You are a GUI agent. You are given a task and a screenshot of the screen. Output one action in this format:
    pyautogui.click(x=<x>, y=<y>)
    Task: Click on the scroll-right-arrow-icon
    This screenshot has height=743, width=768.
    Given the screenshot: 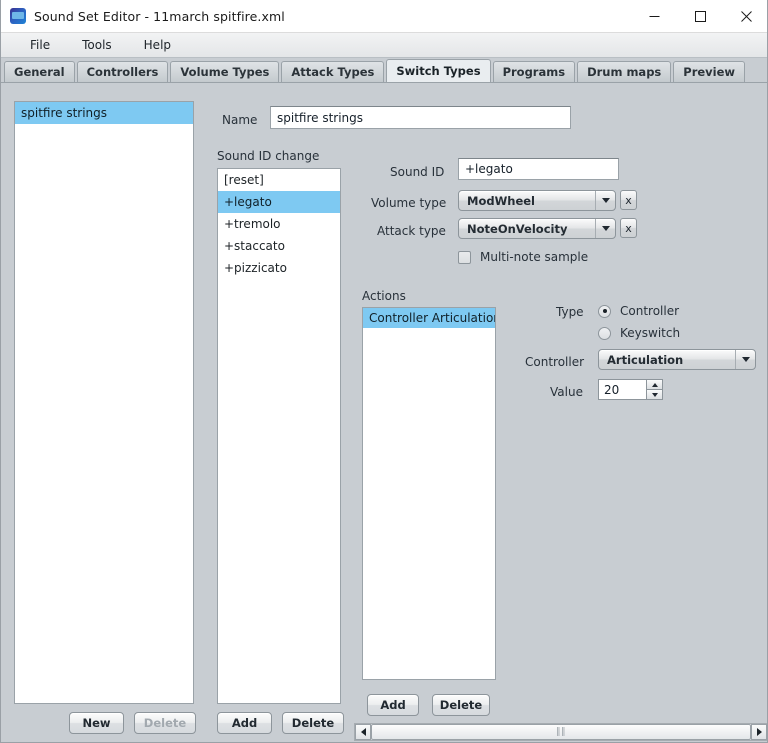 What is the action you would take?
    pyautogui.click(x=759, y=732)
    